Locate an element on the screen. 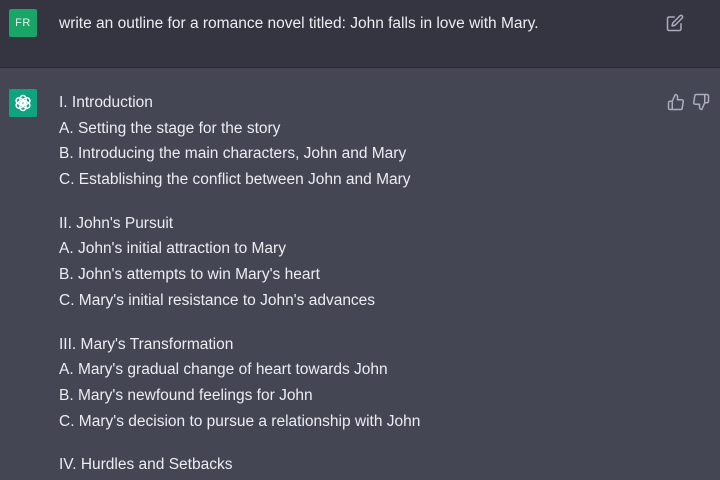  outline-item: B. John's attempts to win Mary's heart is located at coordinates (189, 275).